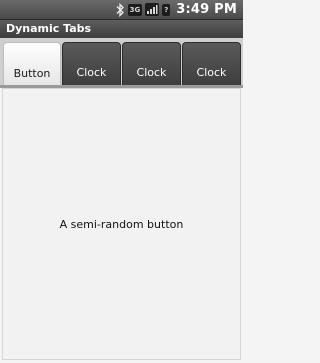  Describe the element at coordinates (152, 10) in the screenshot. I see `signal-icon` at that location.